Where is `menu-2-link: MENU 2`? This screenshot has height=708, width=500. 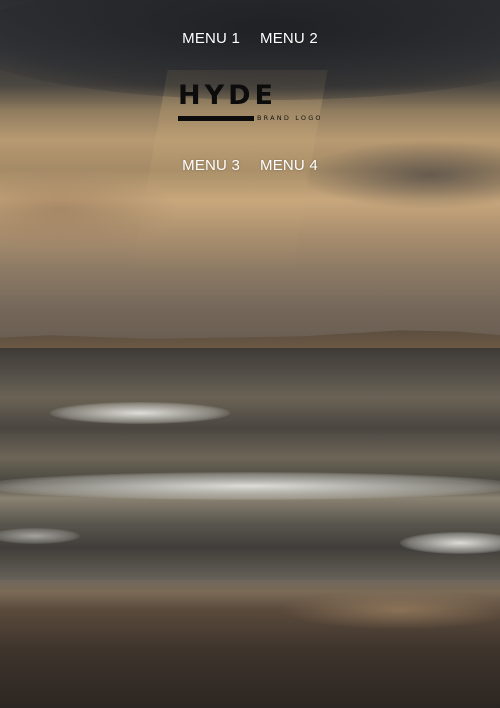
menu-2-link: MENU 2 is located at coordinates (289, 38).